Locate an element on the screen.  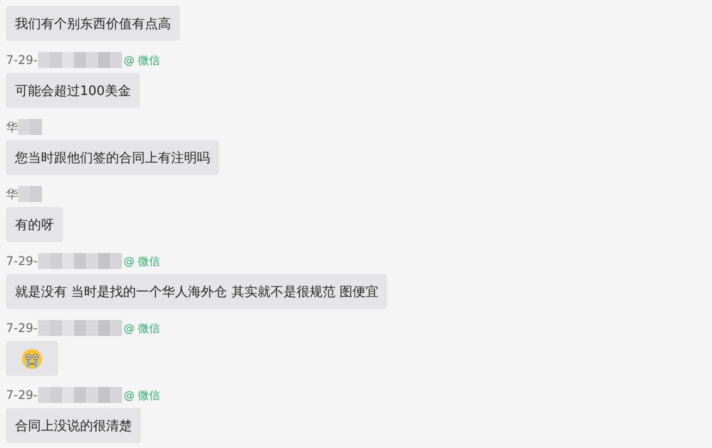
message-bubble: 我们有个别东西价值有点高 is located at coordinates (93, 23).